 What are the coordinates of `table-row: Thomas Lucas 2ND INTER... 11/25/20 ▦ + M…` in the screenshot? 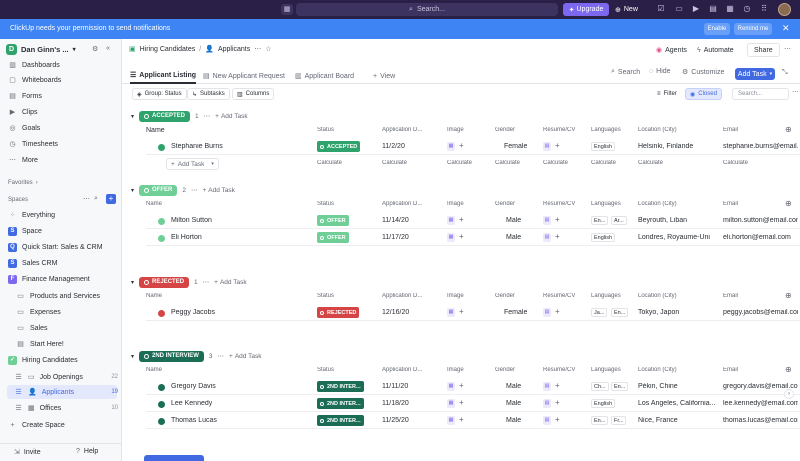 It's located at (473, 421).